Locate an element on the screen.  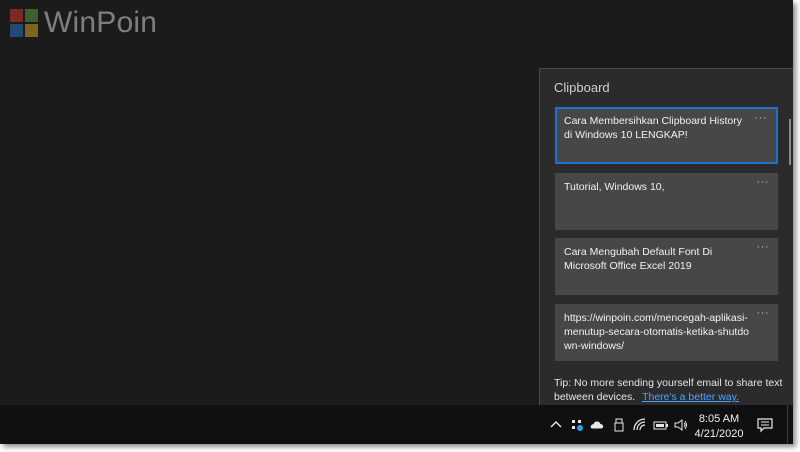
clipboard-scrollbar is located at coordinates (790, 142).